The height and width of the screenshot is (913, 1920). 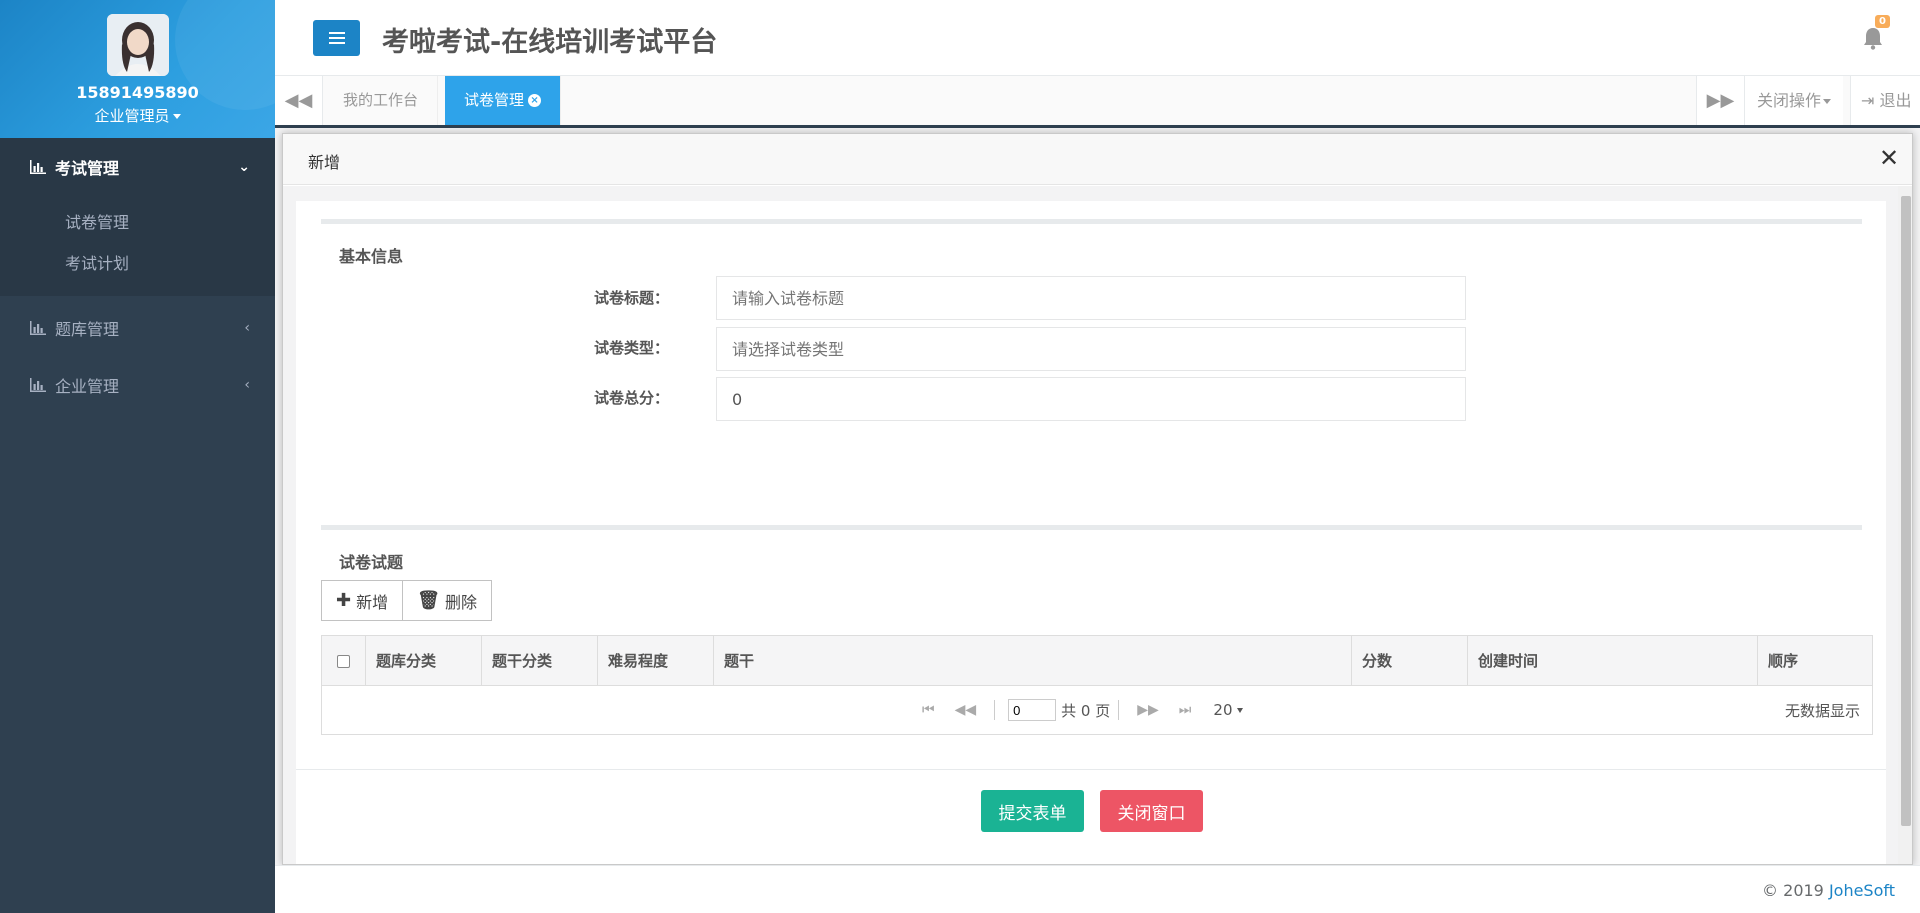 I want to click on sidebar-item-question-bank: 题库管理 ‹, so click(x=137, y=327).